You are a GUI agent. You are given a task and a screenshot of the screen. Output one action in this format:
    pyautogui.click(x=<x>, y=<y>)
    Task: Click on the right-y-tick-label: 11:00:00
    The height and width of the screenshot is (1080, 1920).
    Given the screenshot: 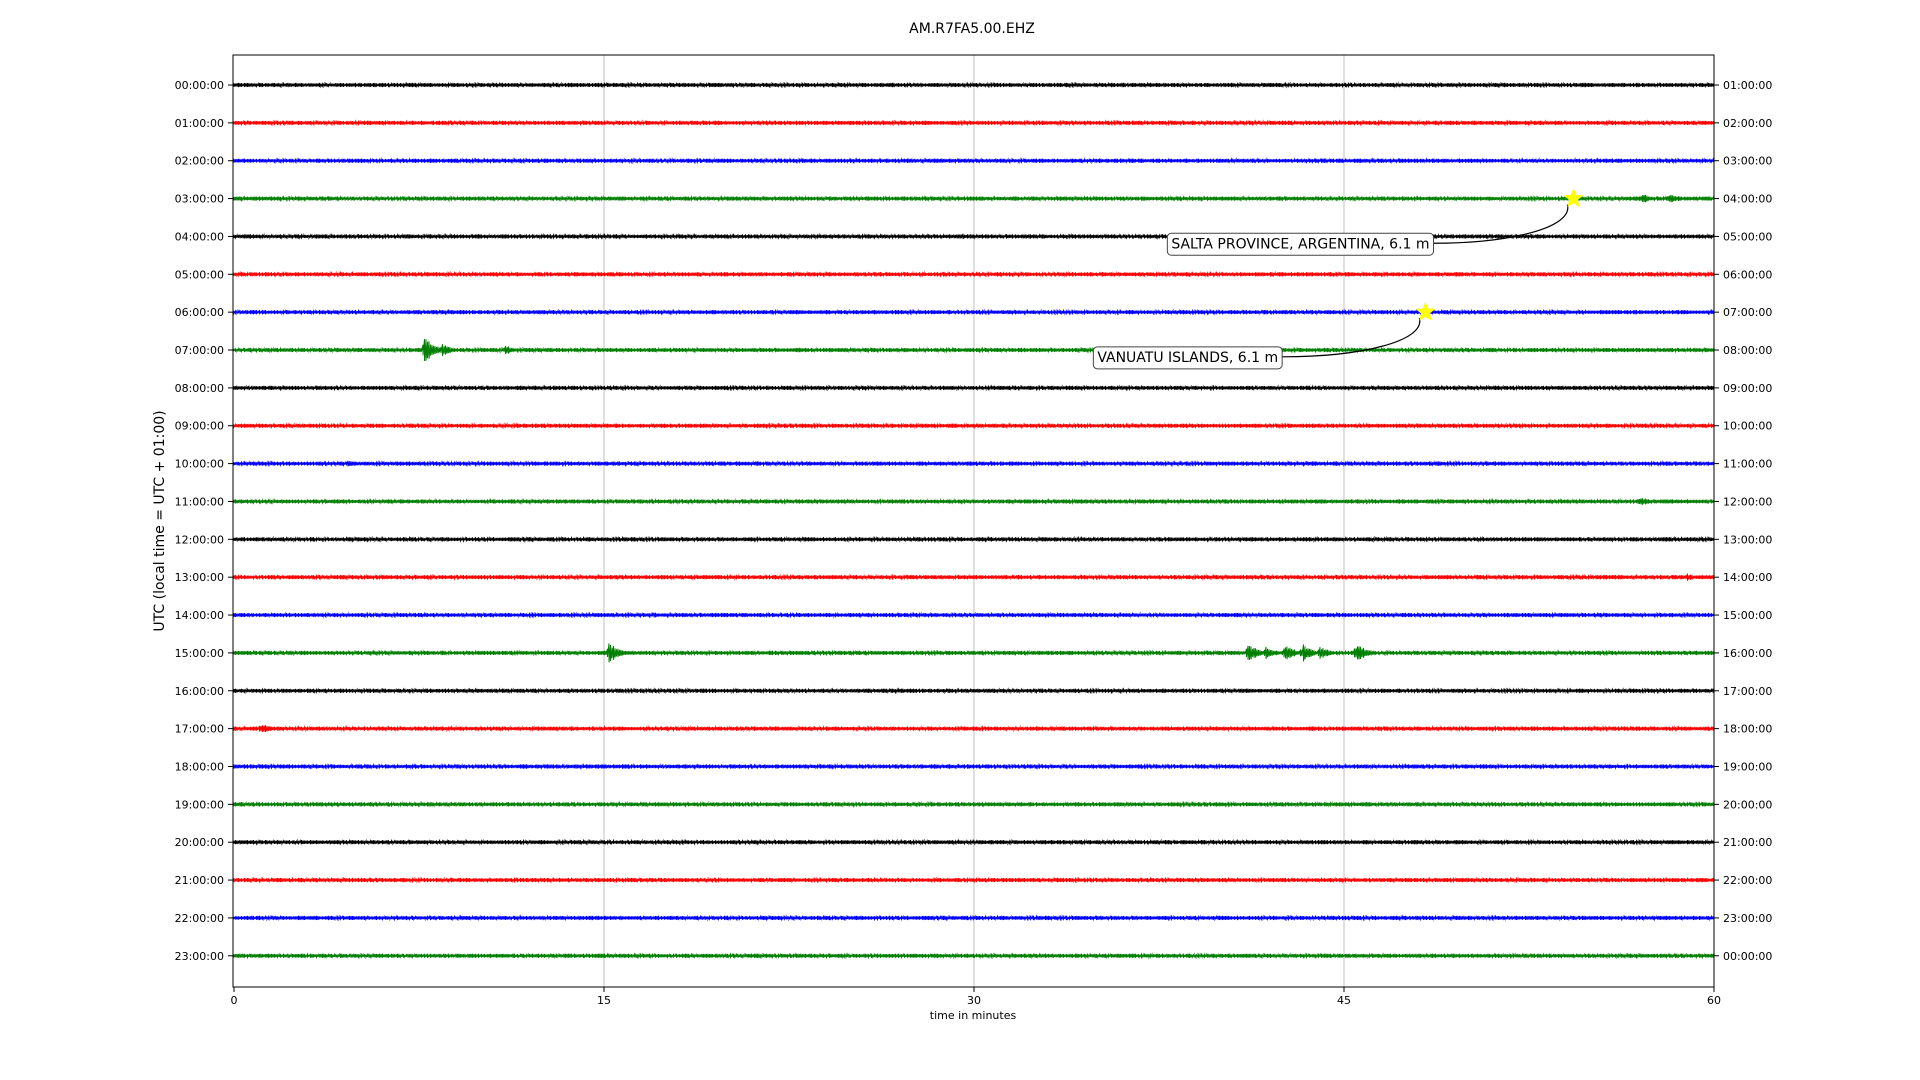 What is the action you would take?
    pyautogui.click(x=1747, y=464)
    